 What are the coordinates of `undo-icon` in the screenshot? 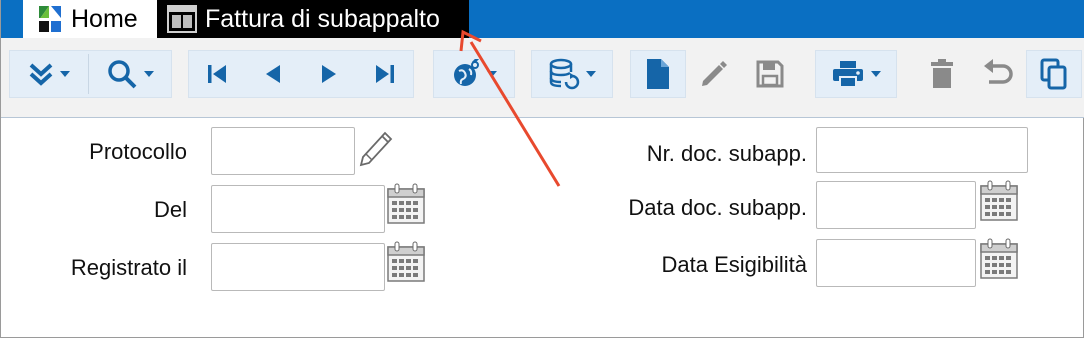 It's located at (998, 74).